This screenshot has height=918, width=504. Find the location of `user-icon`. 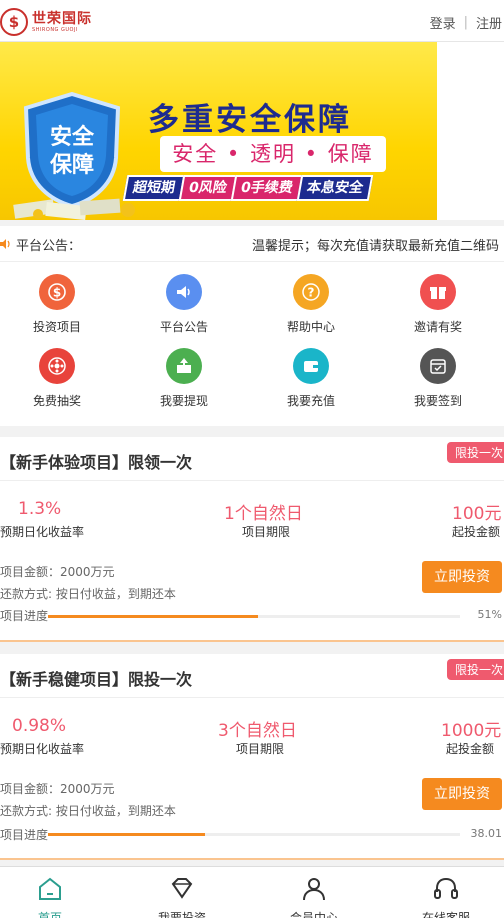

user-icon is located at coordinates (314, 889).